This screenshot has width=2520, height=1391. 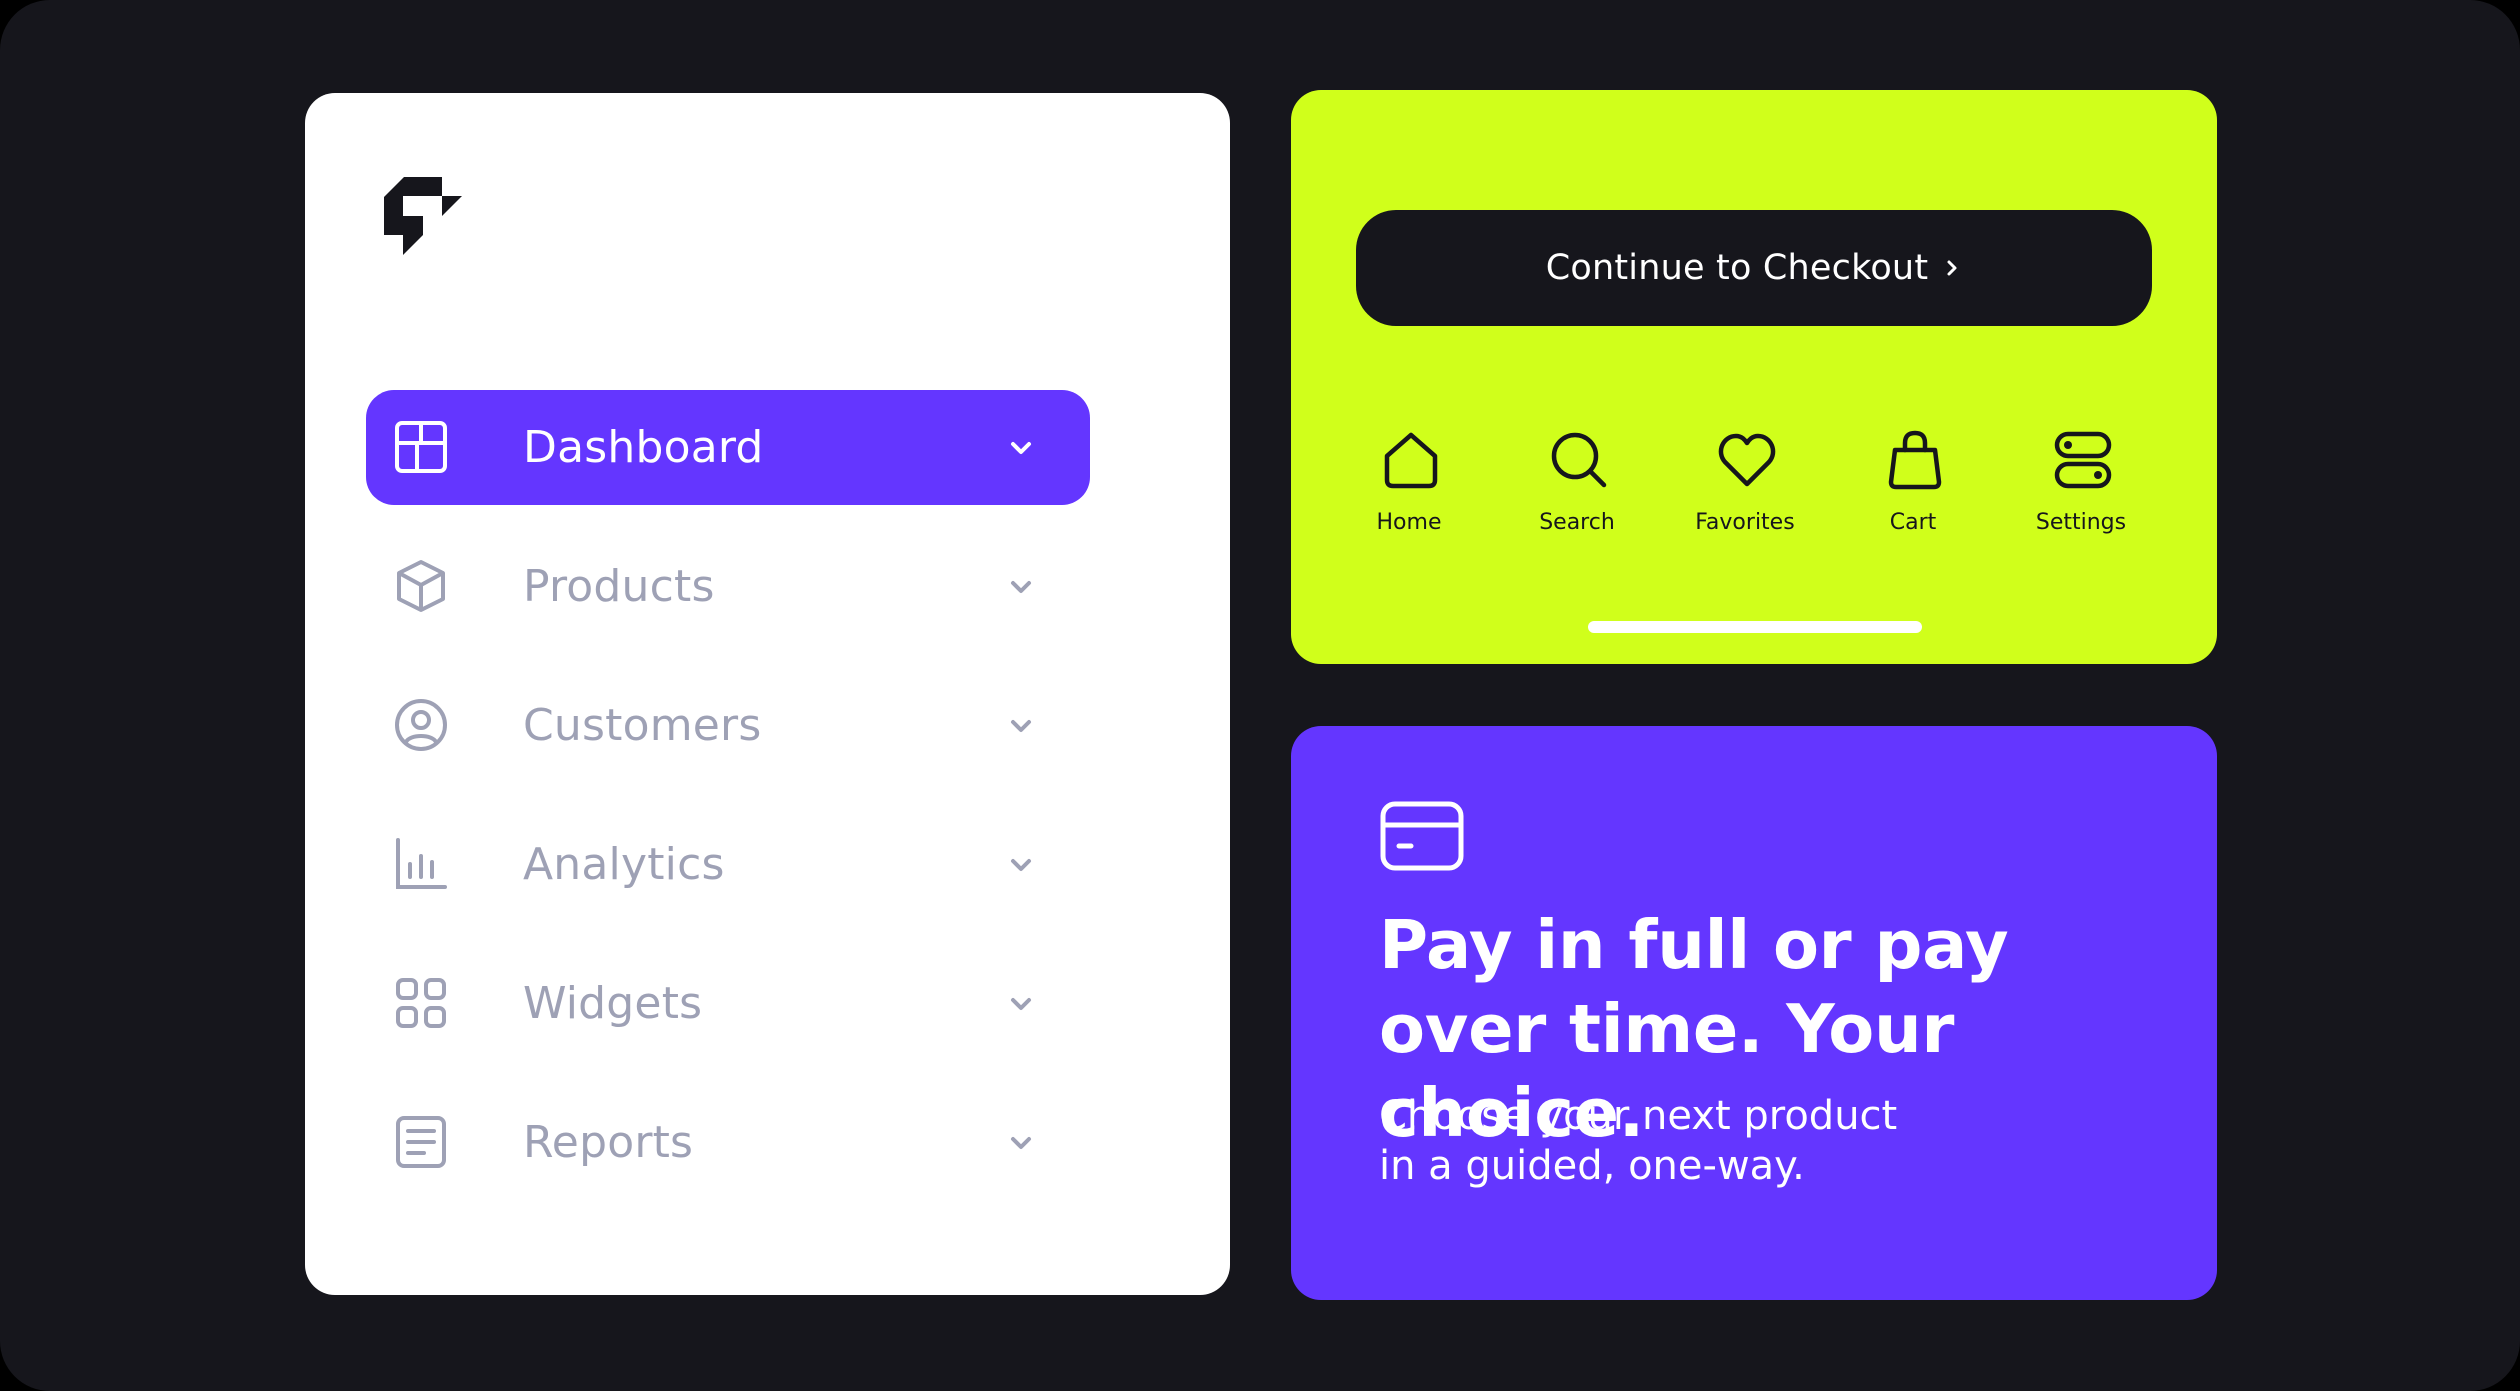 I want to click on tab-favorites: Favorites, so click(x=1745, y=485).